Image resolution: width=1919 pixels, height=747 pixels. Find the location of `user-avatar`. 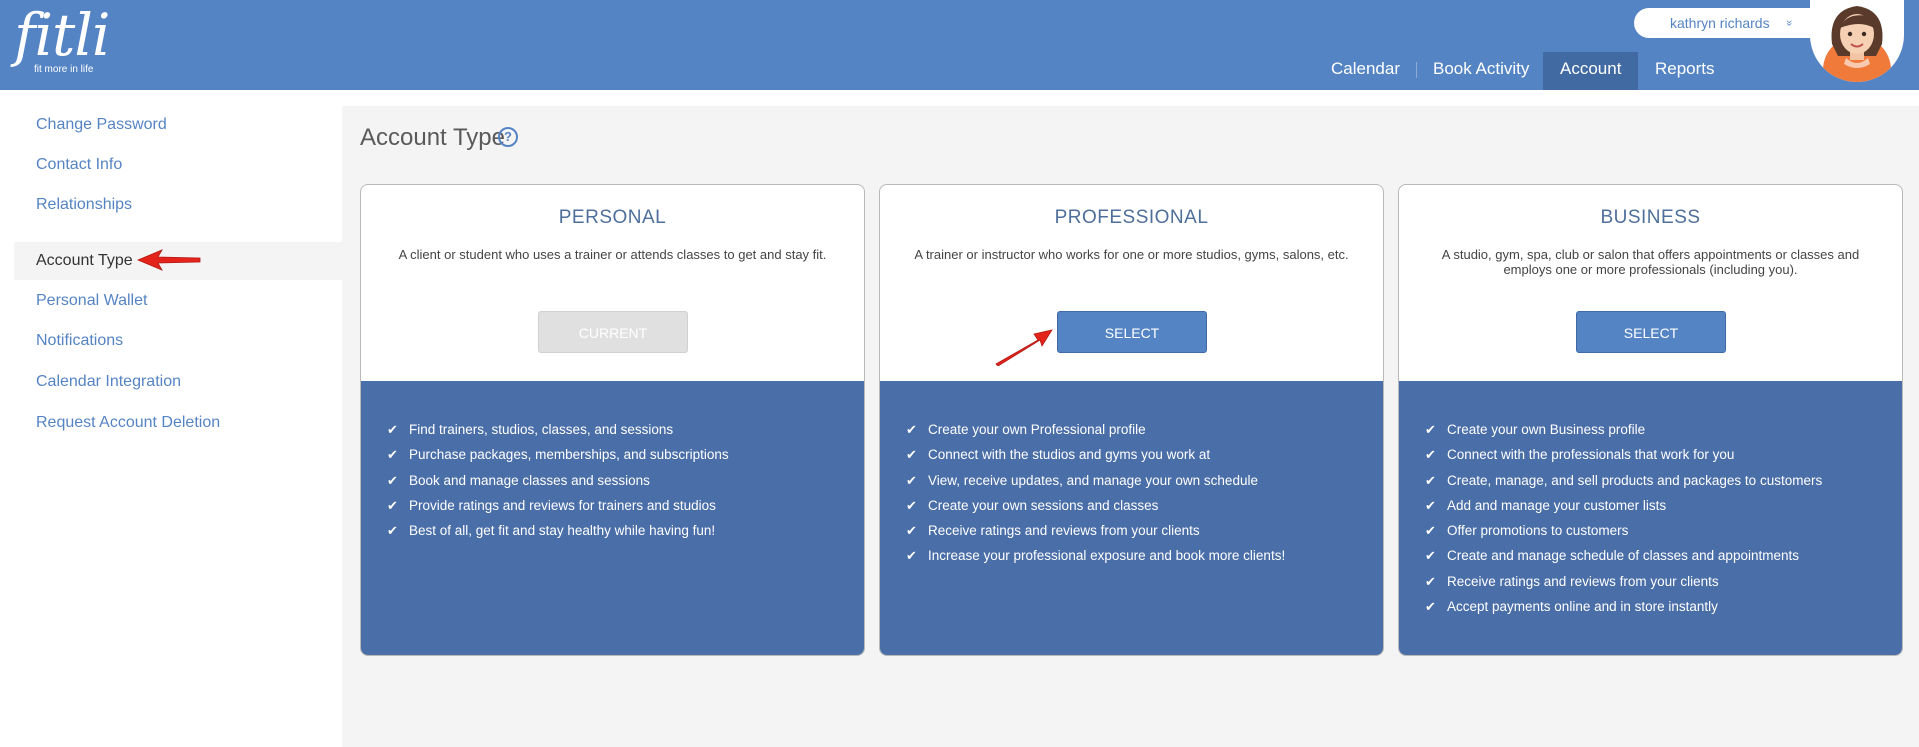

user-avatar is located at coordinates (1857, 41).